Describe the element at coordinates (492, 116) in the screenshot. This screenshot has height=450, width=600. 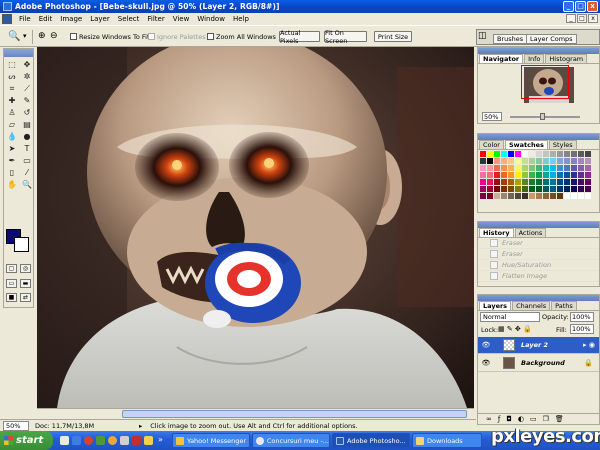
I see `navigator-zoom-field: 50%` at that location.